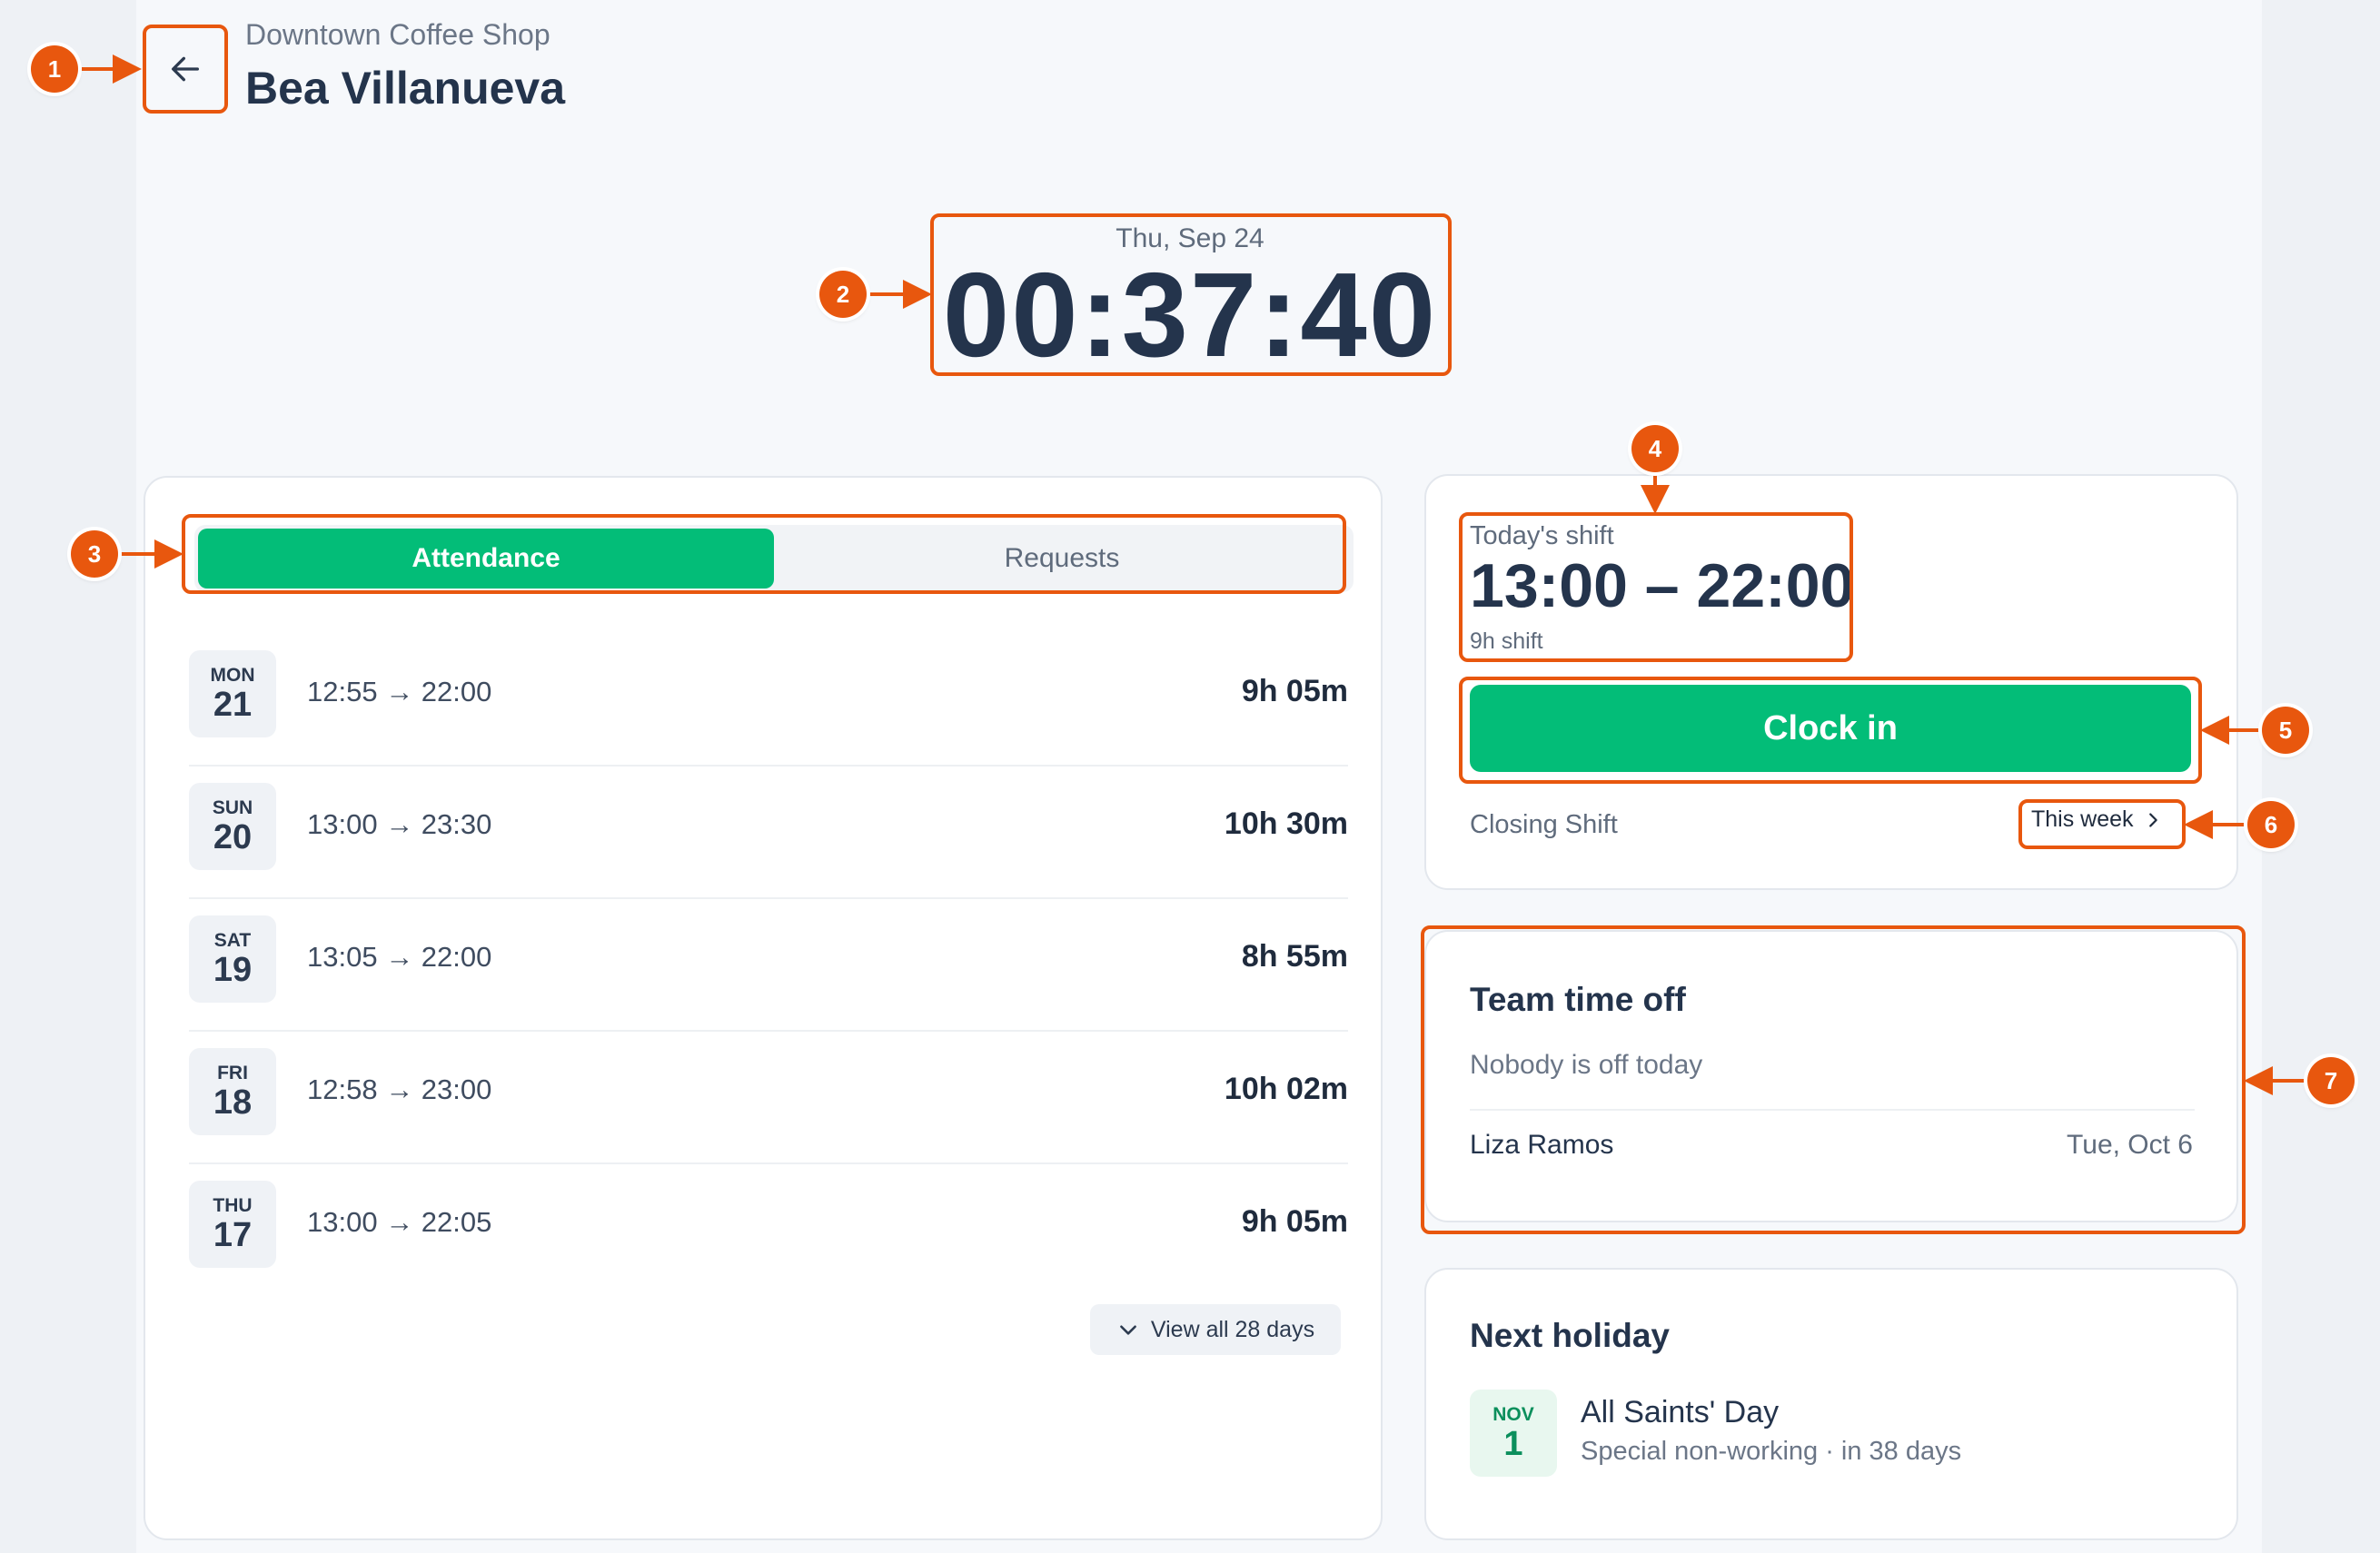 The width and height of the screenshot is (2380, 1553). What do you see at coordinates (94, 554) in the screenshot?
I see `annotation-badge-3: 3` at bounding box center [94, 554].